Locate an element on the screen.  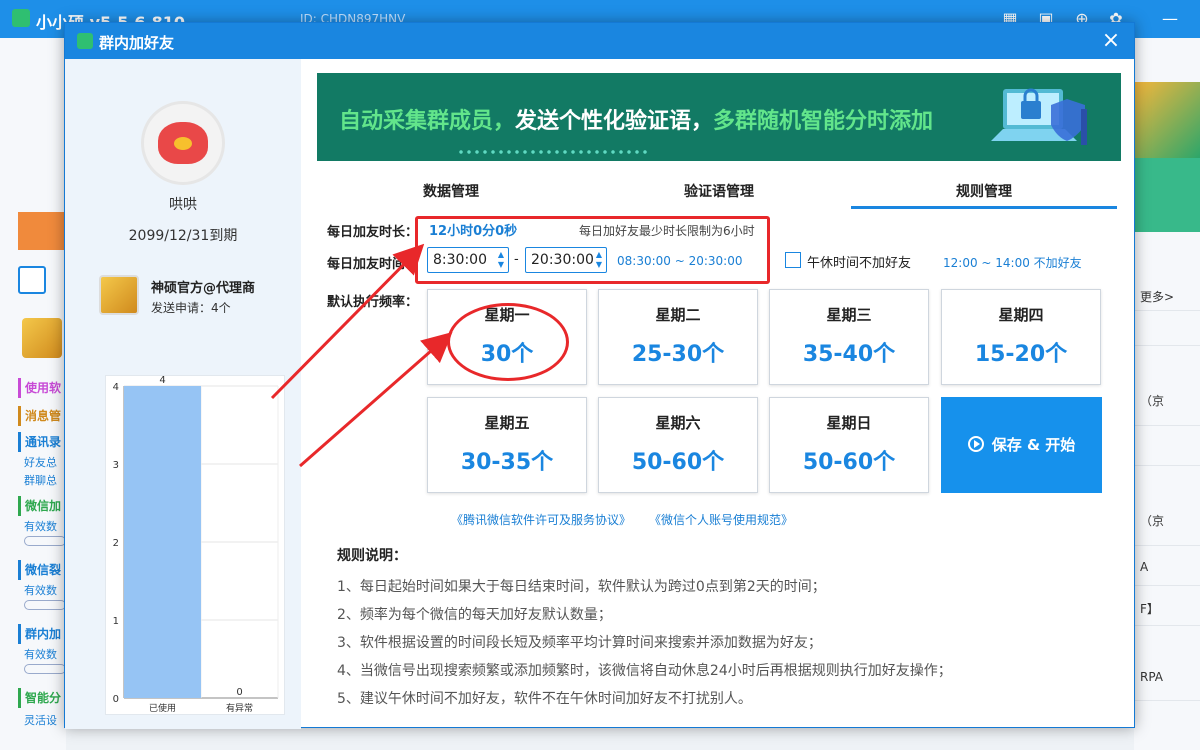
list-item-text: A is located at coordinates (1144, 567).